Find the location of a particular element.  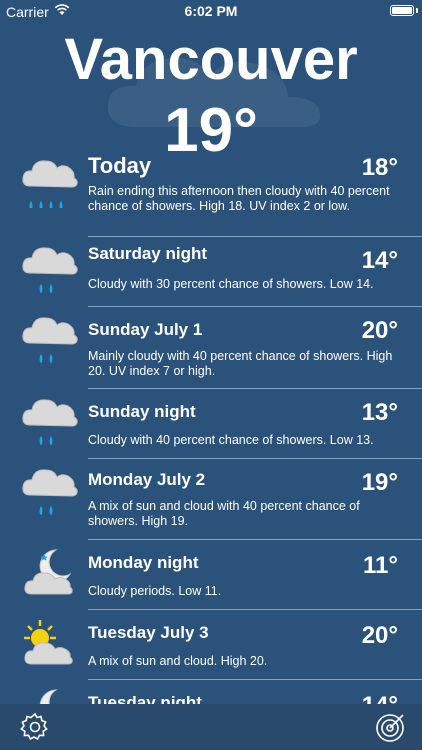

forecast-row-monday-night: Monday night 11° Cloudy periods. Low 11. is located at coordinates (223, 575).